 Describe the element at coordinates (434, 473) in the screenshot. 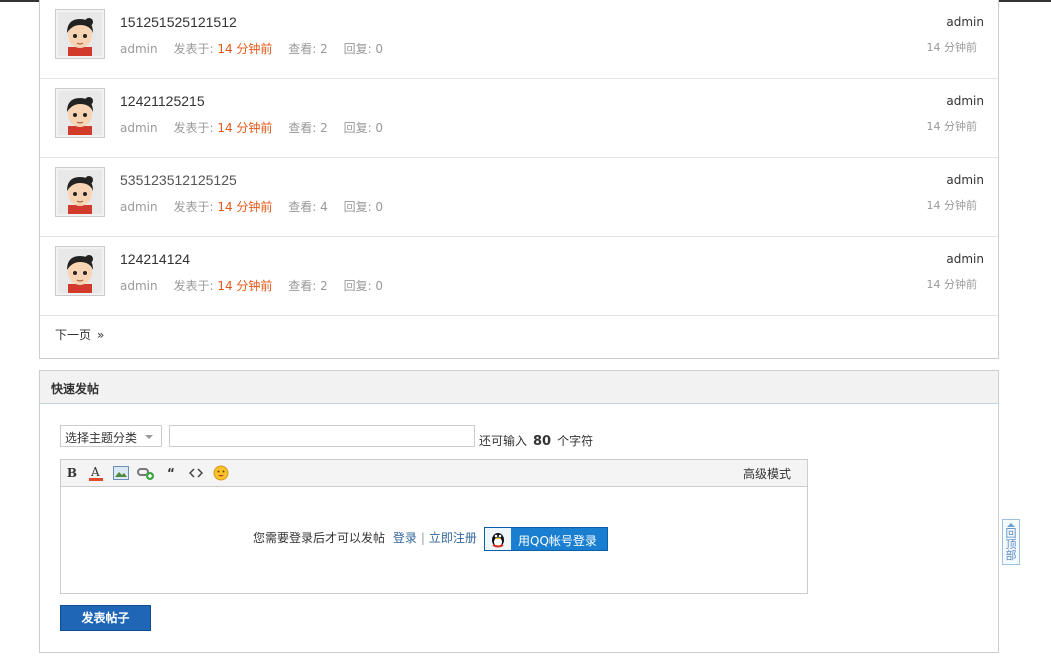

I see `editor-toolbar: B A “ 高级模式` at that location.